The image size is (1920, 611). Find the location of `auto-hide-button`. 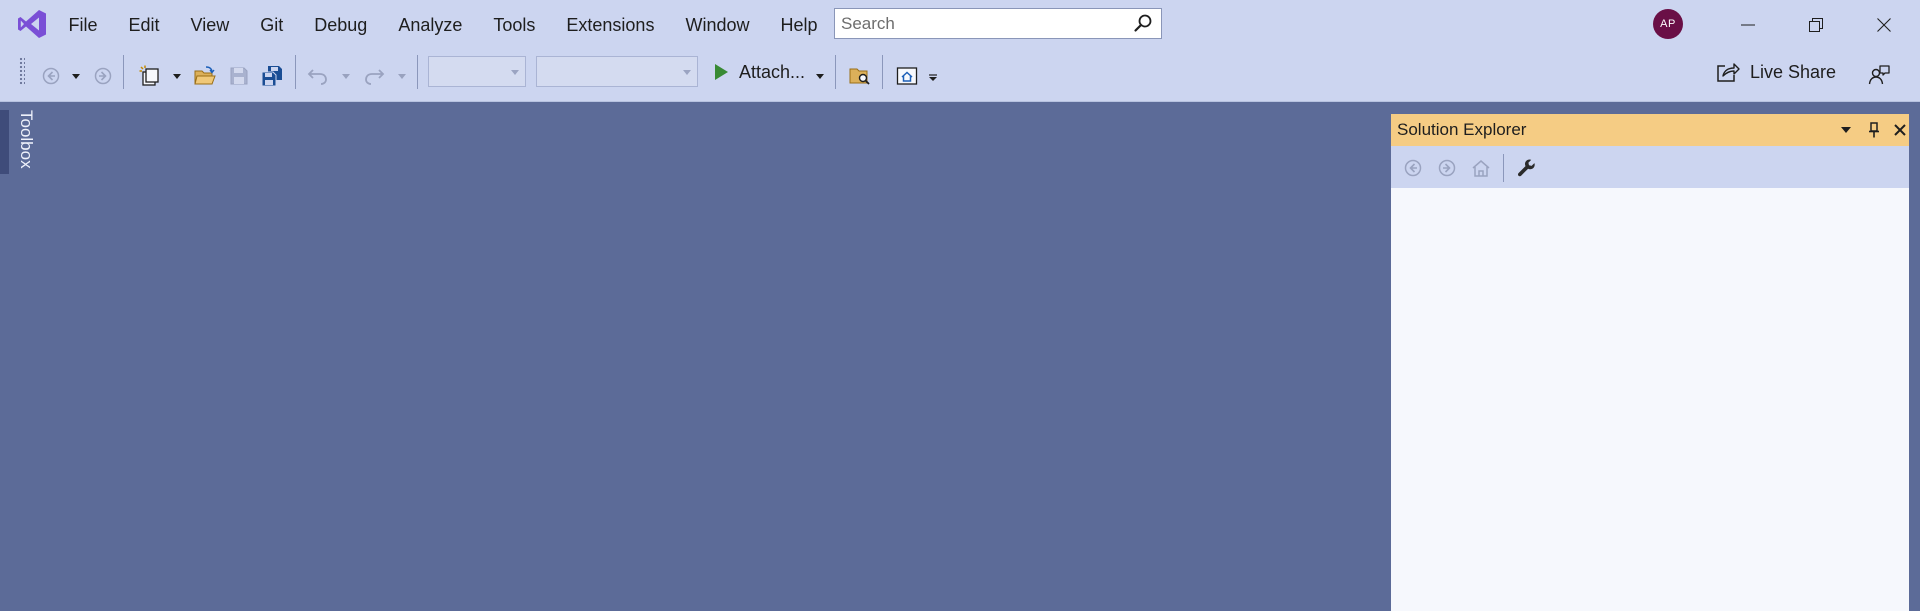

auto-hide-button is located at coordinates (1874, 130).